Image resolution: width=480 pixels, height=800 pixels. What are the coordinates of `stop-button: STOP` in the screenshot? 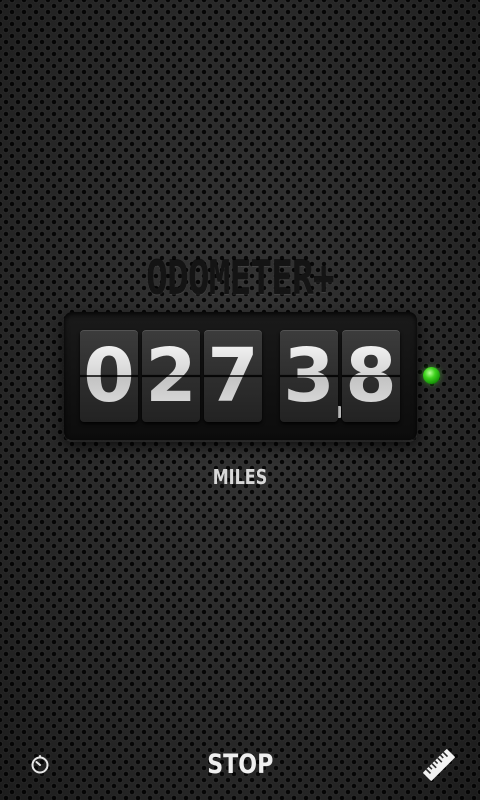 It's located at (240, 765).